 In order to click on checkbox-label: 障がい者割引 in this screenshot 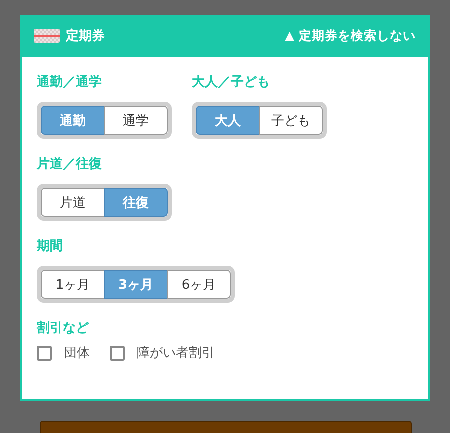, I will do `click(176, 353)`.